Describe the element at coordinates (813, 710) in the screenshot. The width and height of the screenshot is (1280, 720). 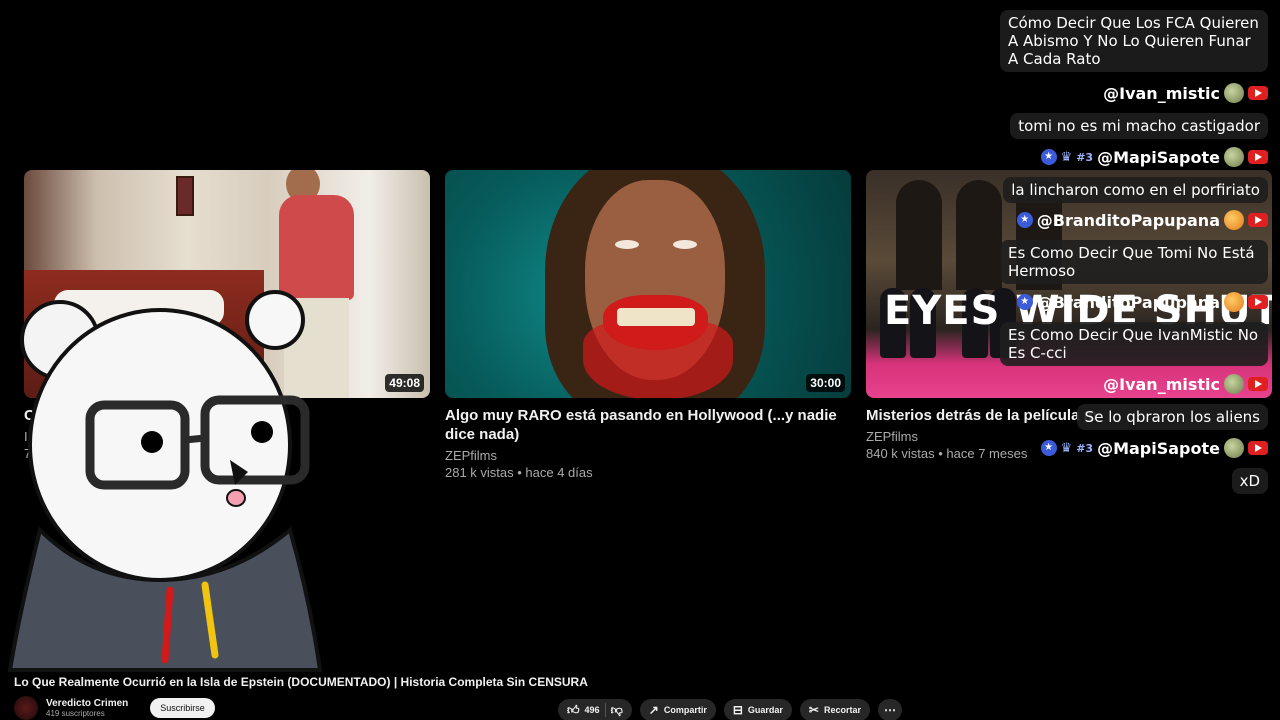
I see `scissors-icon: ✂` at that location.